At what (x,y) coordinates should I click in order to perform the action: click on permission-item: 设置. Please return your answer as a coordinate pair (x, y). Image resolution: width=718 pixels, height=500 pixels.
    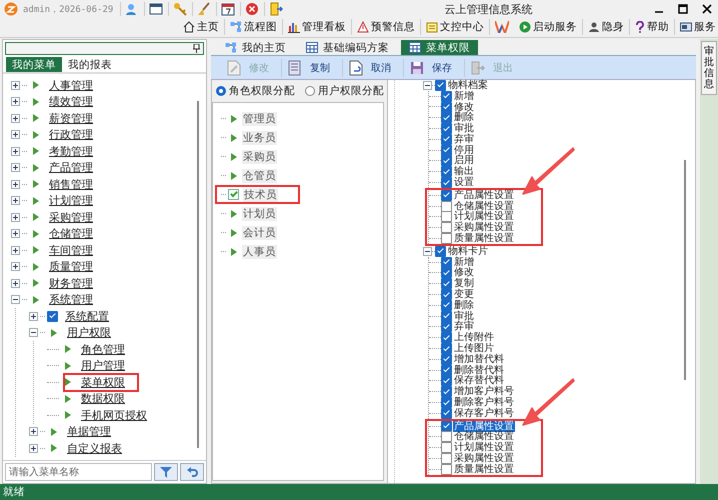
    Looking at the image, I should click on (464, 182).